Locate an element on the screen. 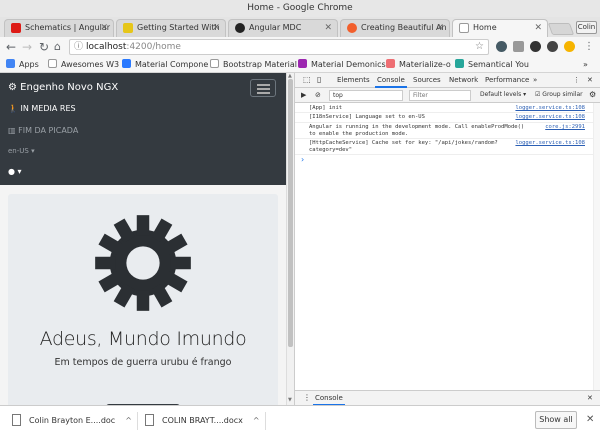 The image size is (600, 435). home-icon: ⌂ is located at coordinates (57, 47).